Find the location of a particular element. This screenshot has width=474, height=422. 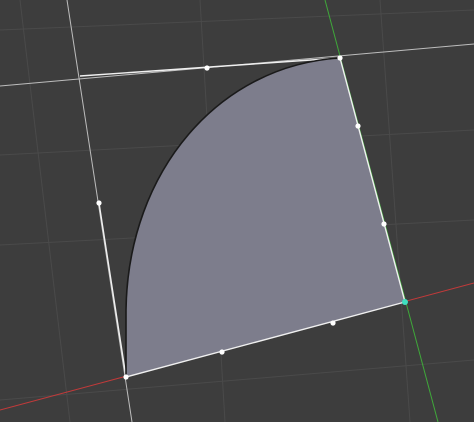

reference-line-vertical is located at coordinates (99, 211).